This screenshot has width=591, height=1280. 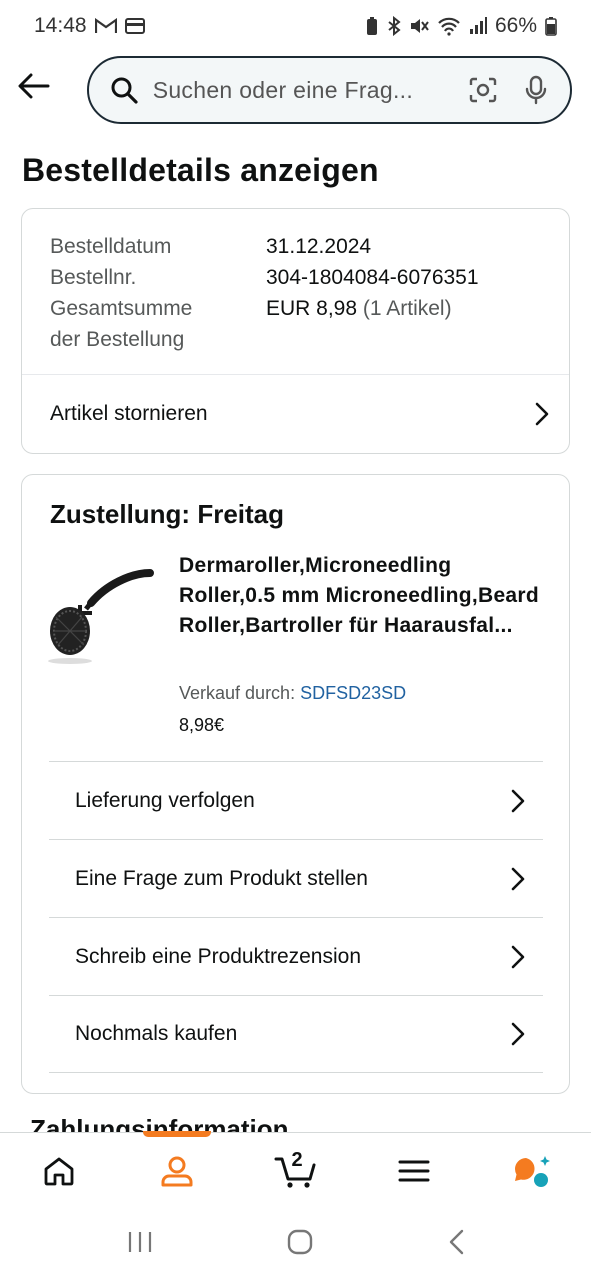 What do you see at coordinates (124, 90) in the screenshot?
I see `search-icon` at bounding box center [124, 90].